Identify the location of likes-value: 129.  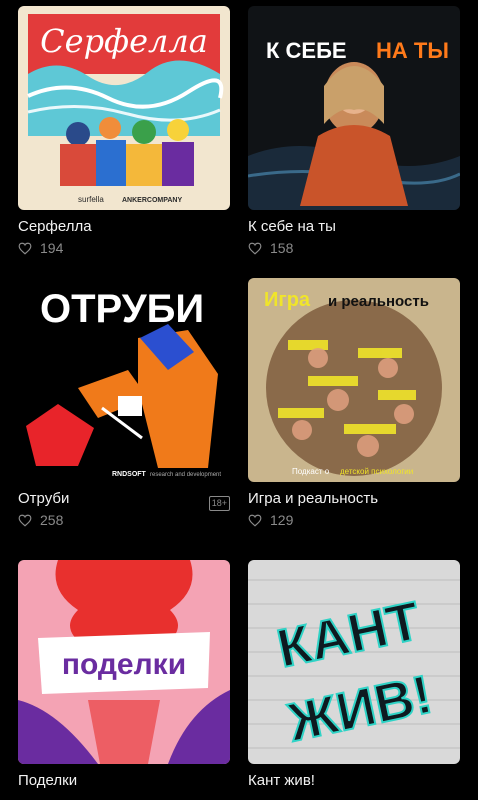
(282, 520).